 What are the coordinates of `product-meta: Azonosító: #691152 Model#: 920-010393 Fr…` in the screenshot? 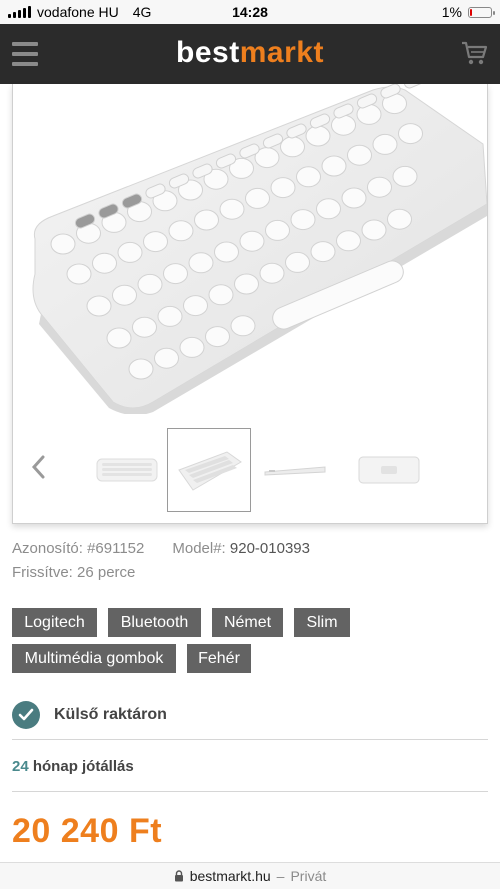 It's located at (161, 564).